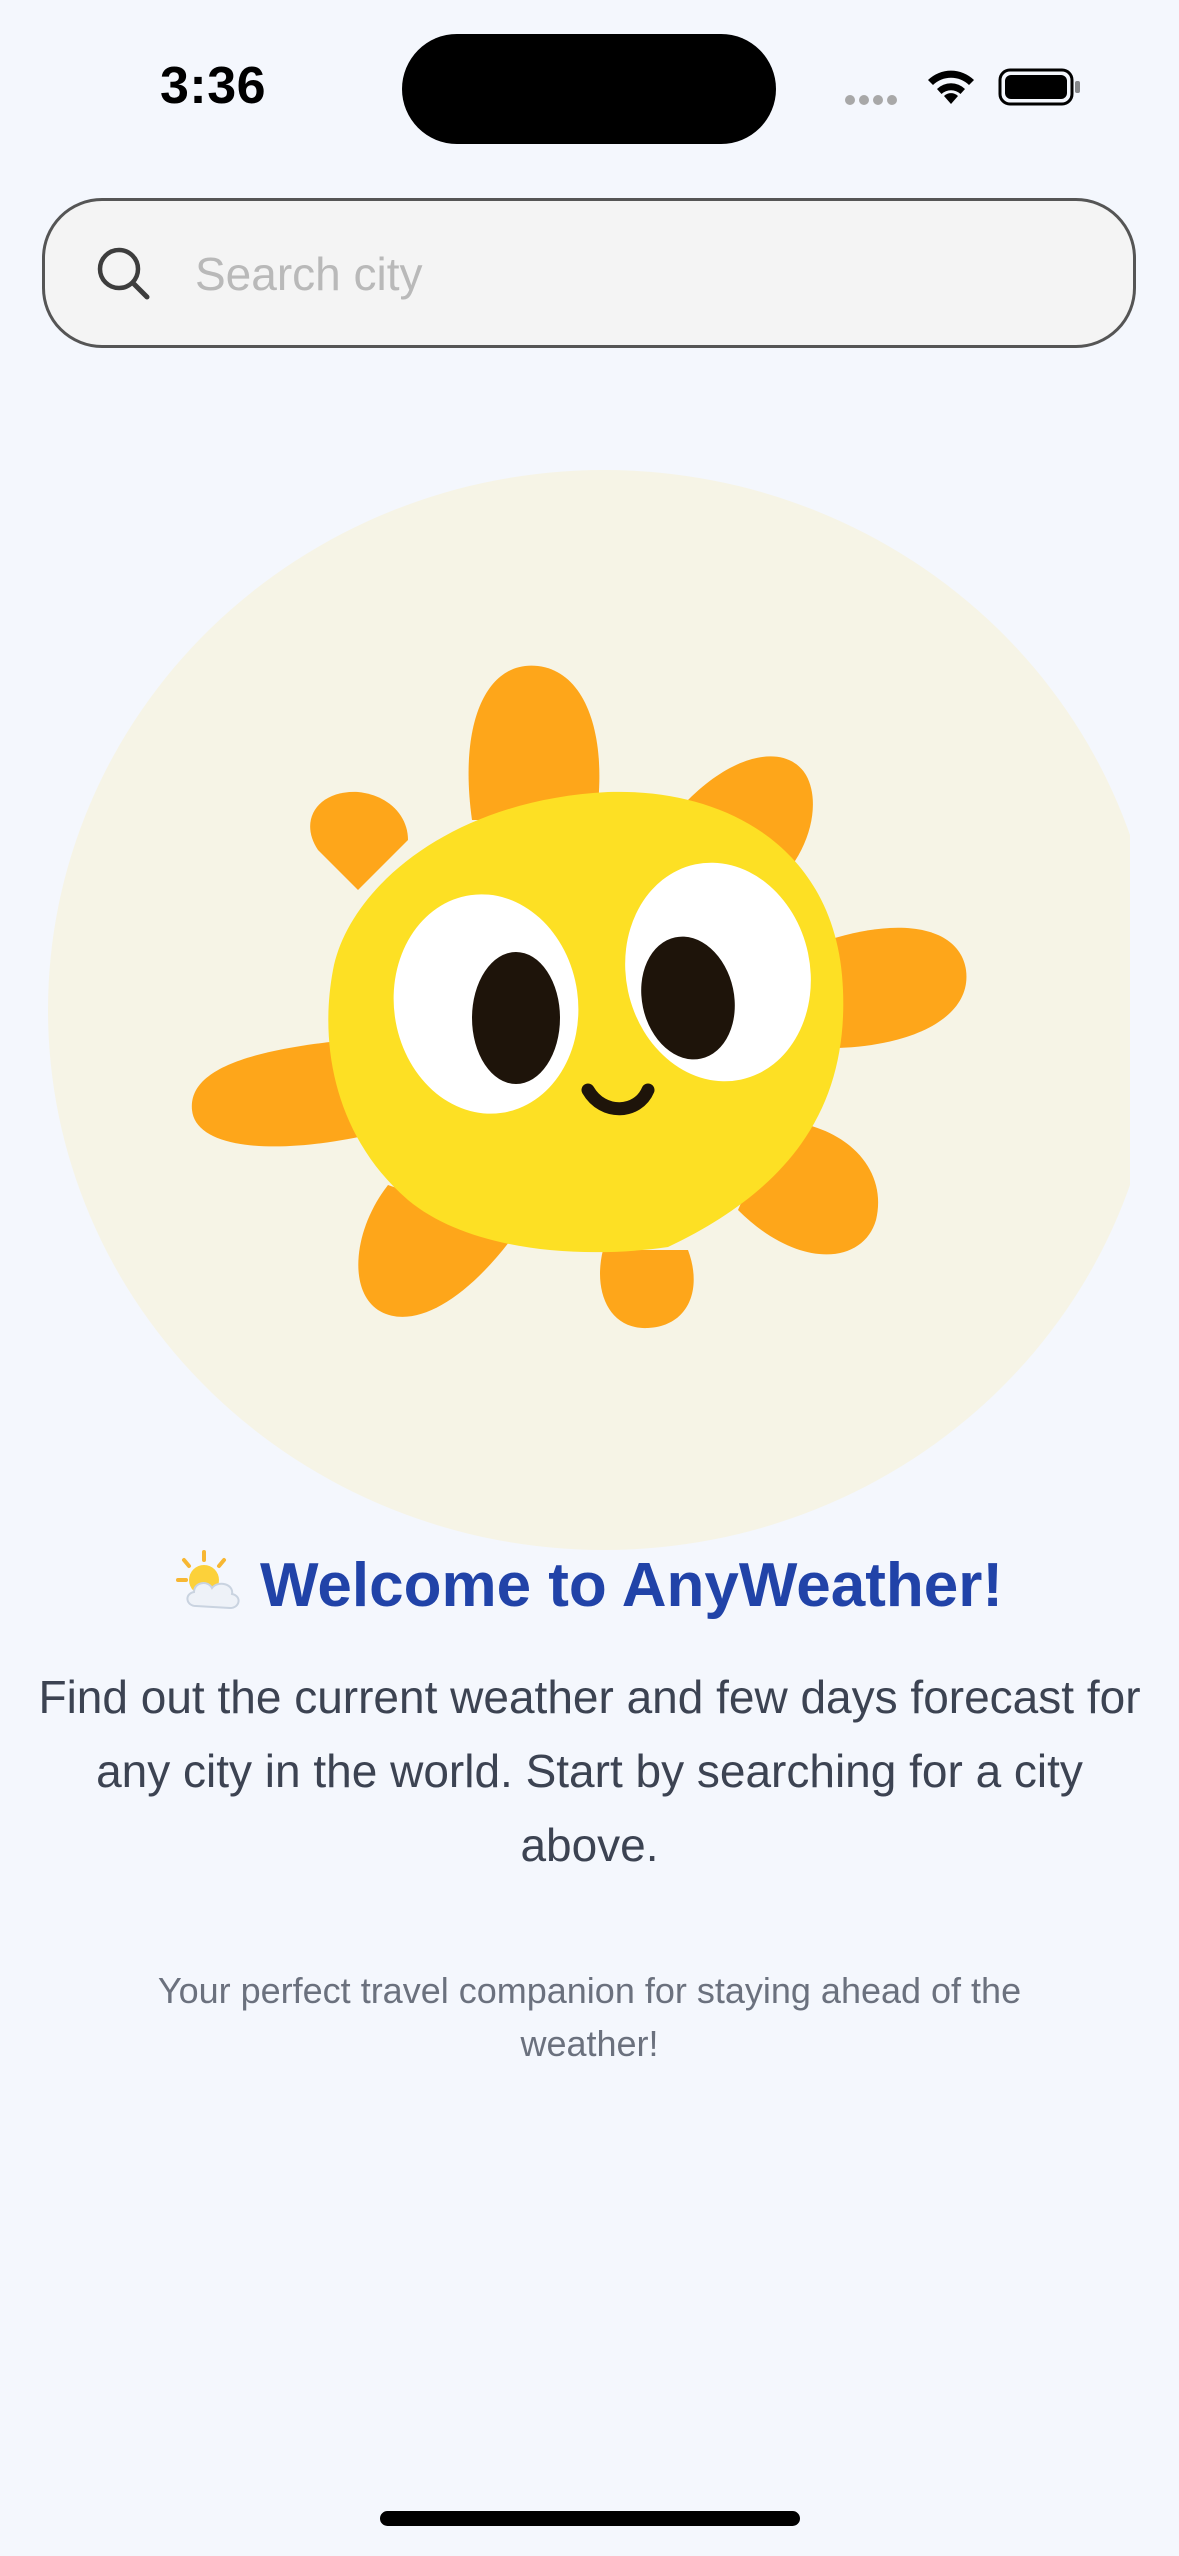 The width and height of the screenshot is (1179, 2556). What do you see at coordinates (209, 1589) in the screenshot?
I see `sun-behind-cloud-icon` at bounding box center [209, 1589].